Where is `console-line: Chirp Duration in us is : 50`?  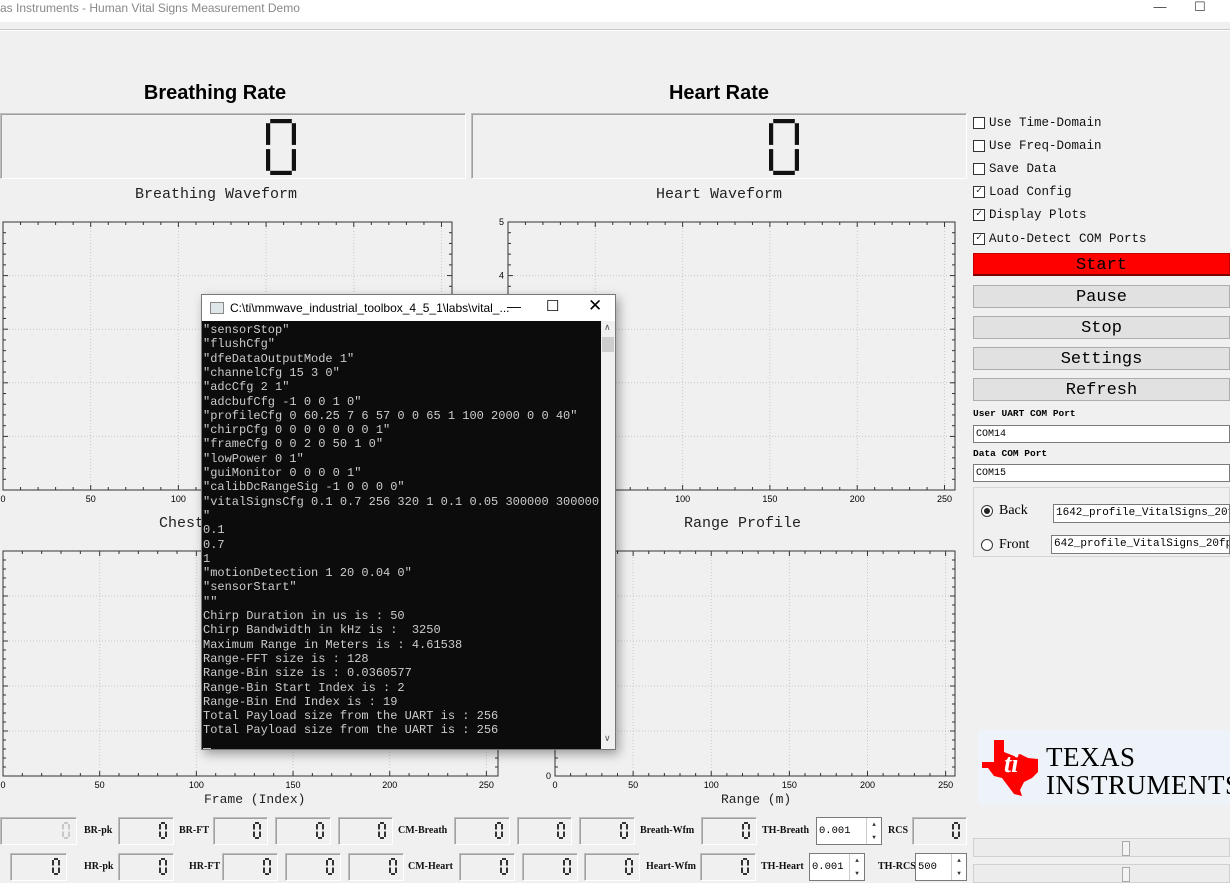 console-line: Chirp Duration in us is : 50 is located at coordinates (304, 616).